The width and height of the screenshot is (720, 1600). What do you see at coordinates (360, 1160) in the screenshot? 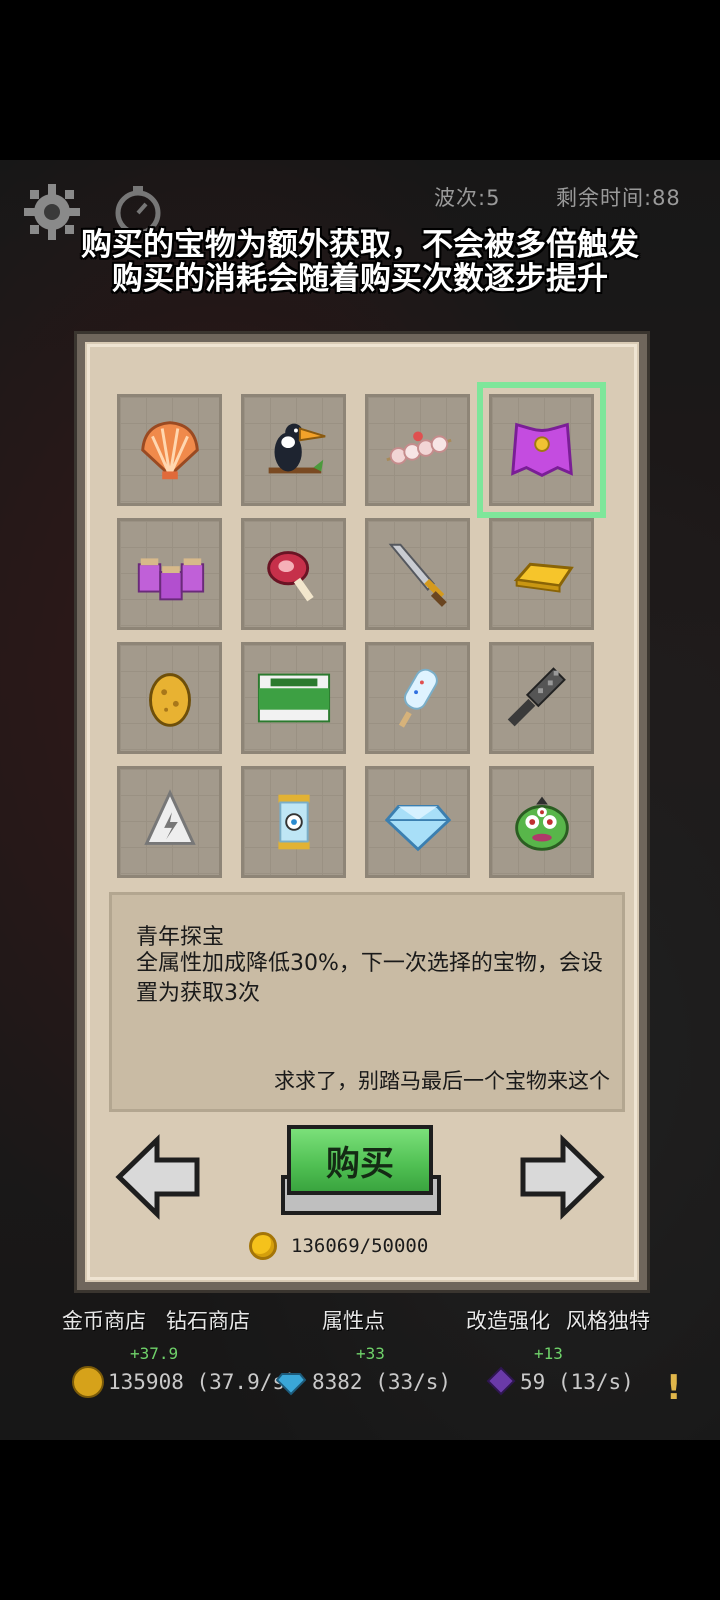
I see `buy-button: 购买` at bounding box center [360, 1160].